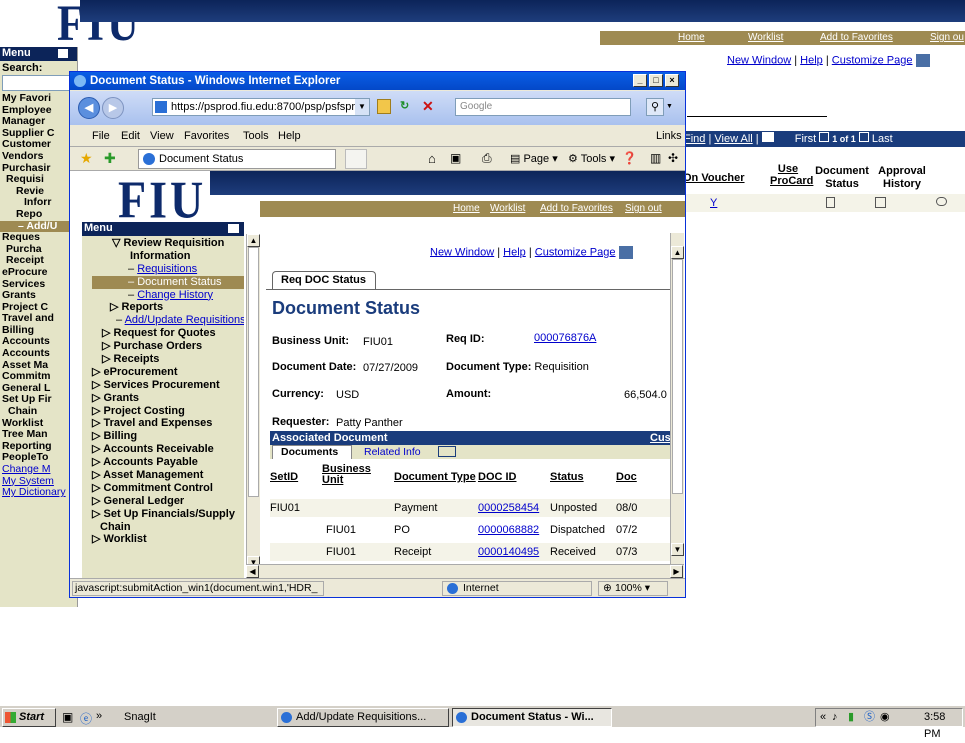  Describe the element at coordinates (252, 571) in the screenshot. I see `h-scroll-left: ◀` at that location.